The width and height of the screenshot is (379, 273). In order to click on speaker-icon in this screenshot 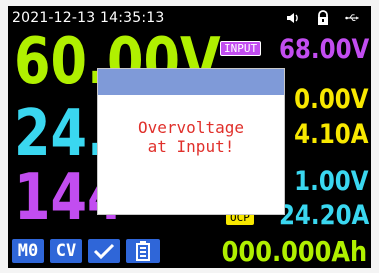, I will do `click(292, 18)`.